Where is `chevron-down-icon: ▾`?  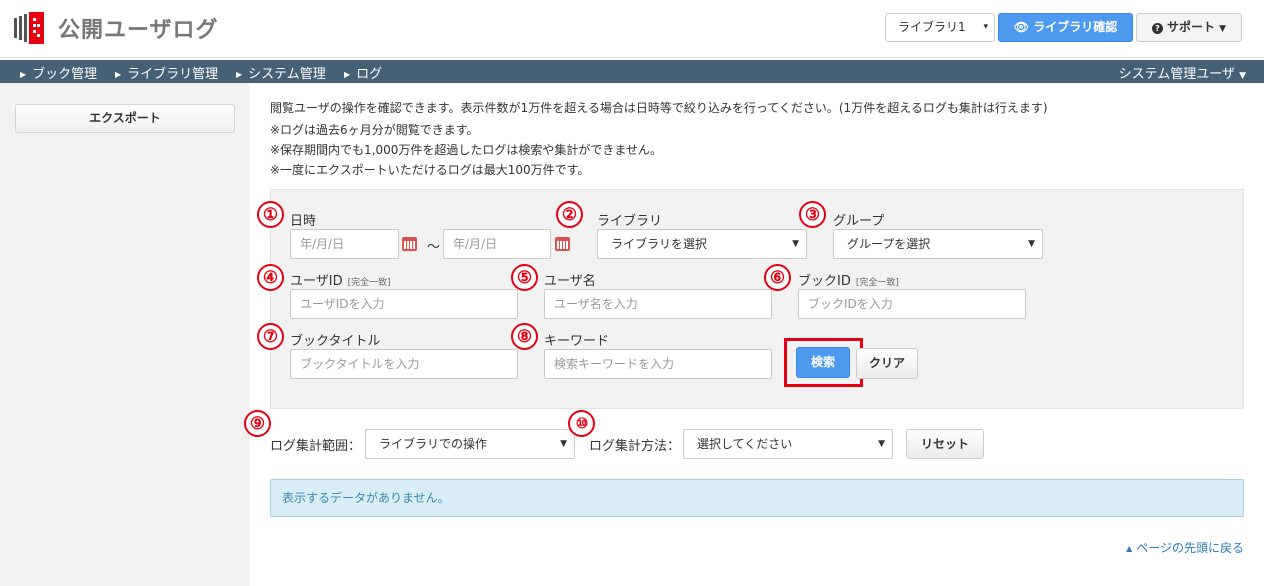
chevron-down-icon: ▾ is located at coordinates (985, 27).